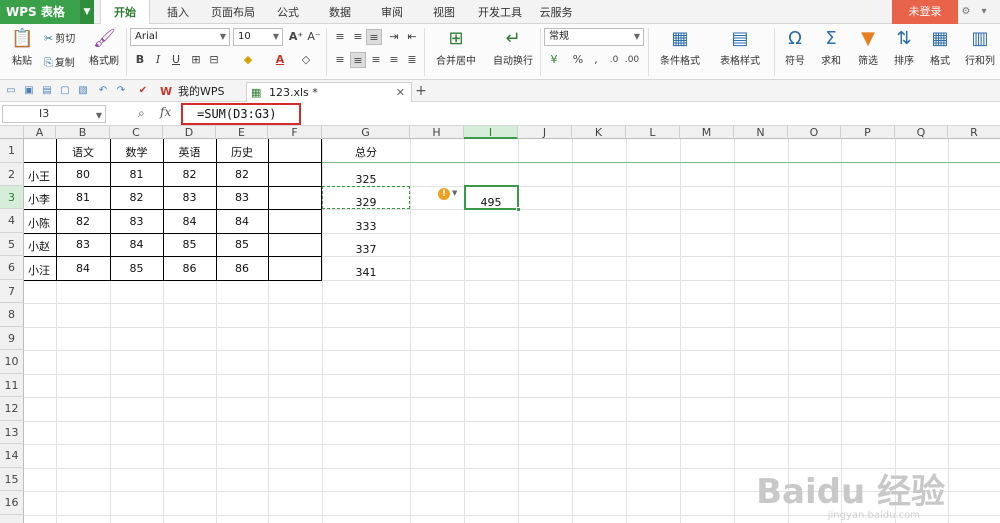 This screenshot has height=523, width=1000. I want to click on row-header-5: 5, so click(12, 244).